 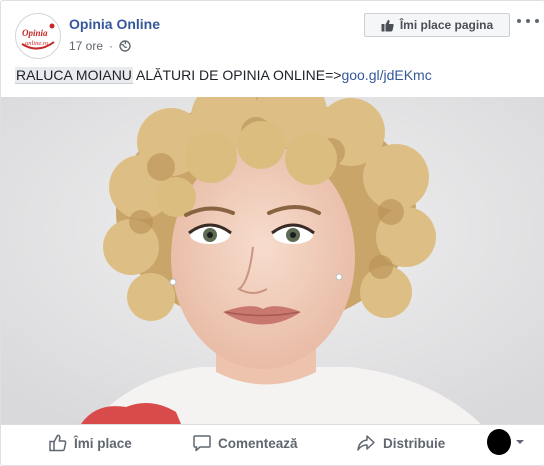 What do you see at coordinates (58, 443) in the screenshot?
I see `thumbs-up-outline-icon` at bounding box center [58, 443].